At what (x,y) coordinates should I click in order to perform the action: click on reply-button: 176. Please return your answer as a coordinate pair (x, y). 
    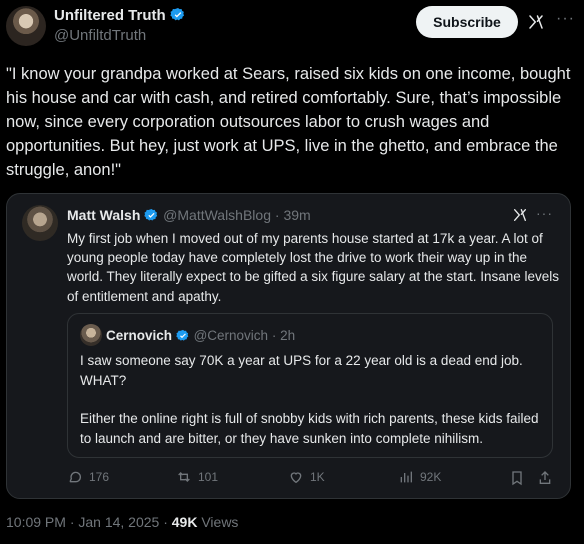
    Looking at the image, I should click on (88, 477).